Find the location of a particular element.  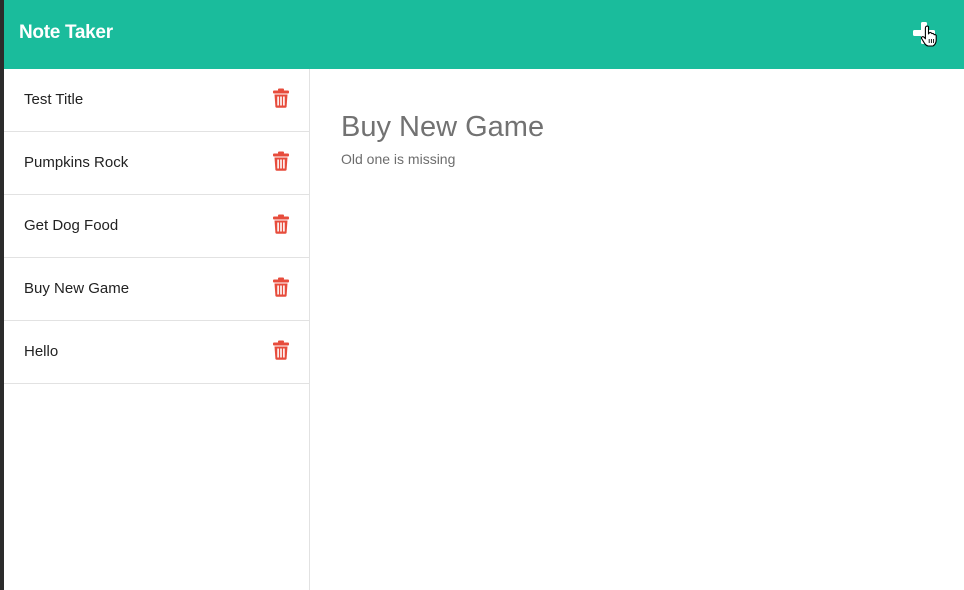

list-item: Test Title is located at coordinates (156, 100).